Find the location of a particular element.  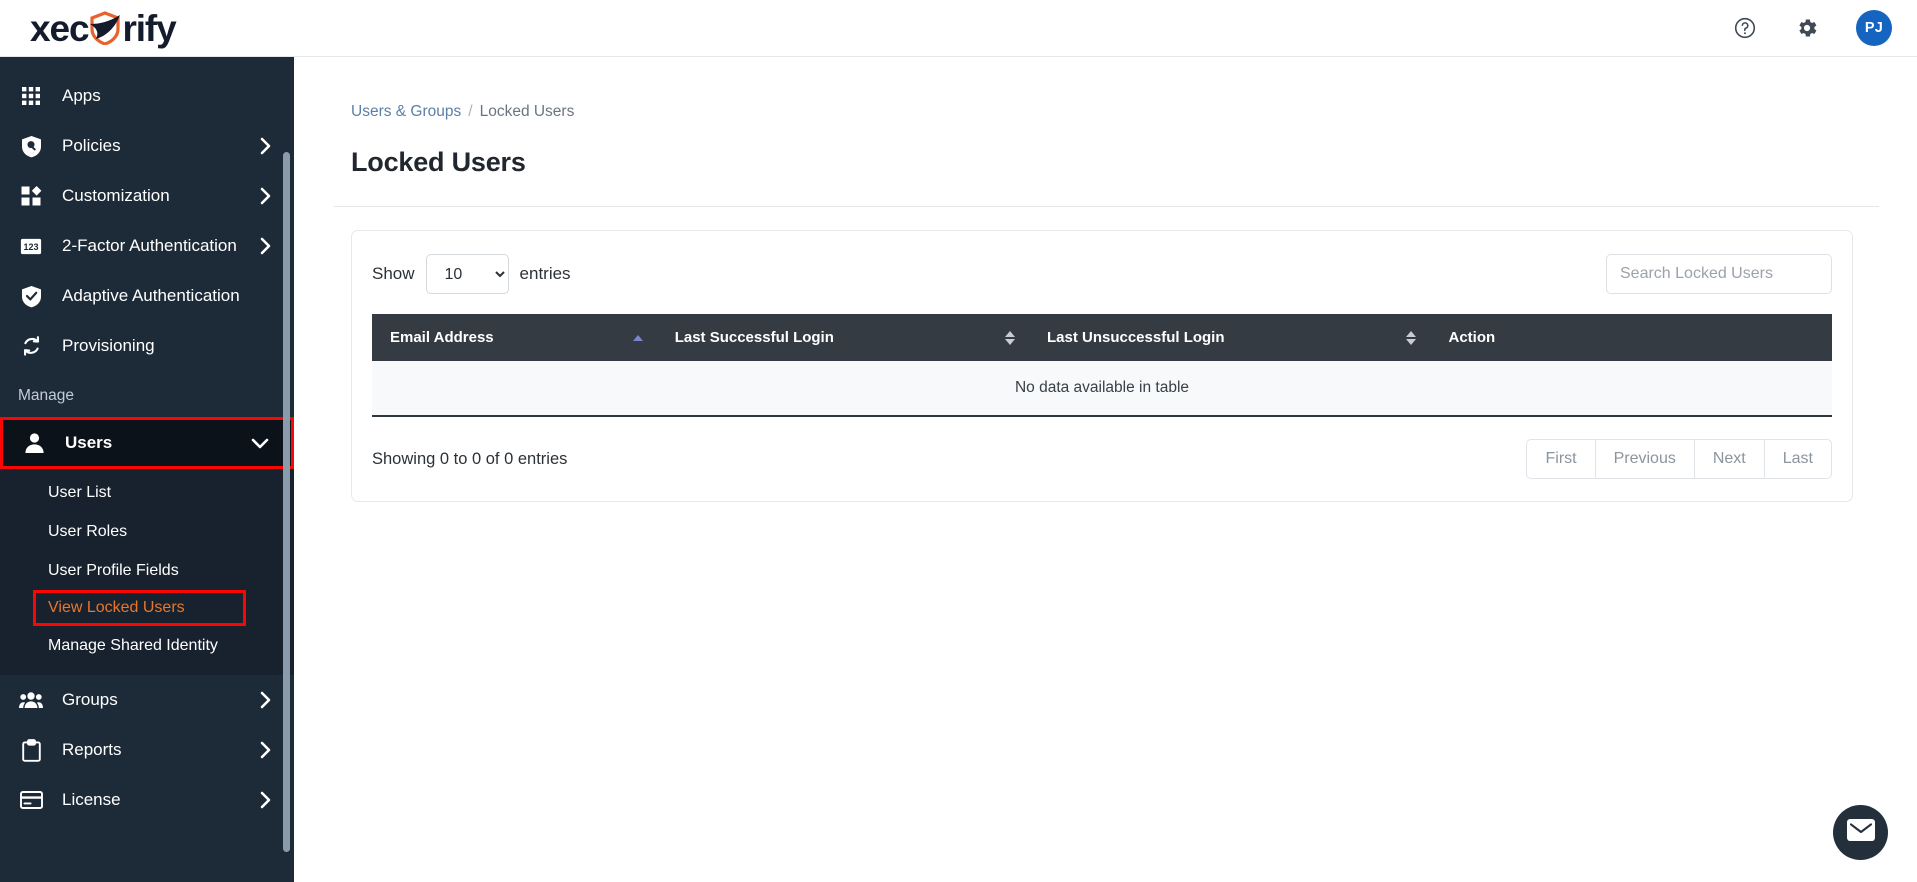

shield-icon is located at coordinates (105, 28).